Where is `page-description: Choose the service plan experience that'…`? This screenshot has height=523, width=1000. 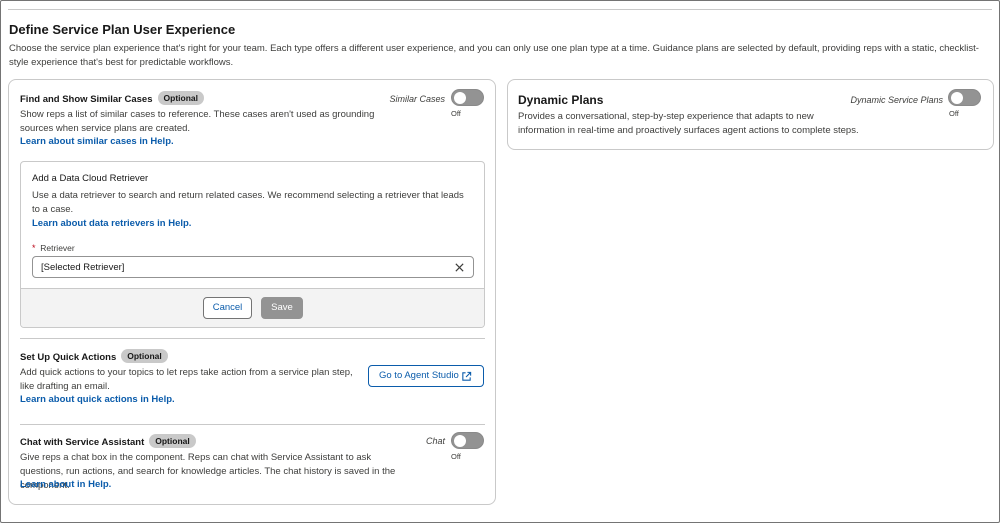 page-description: Choose the service plan experience that'… is located at coordinates (494, 55).